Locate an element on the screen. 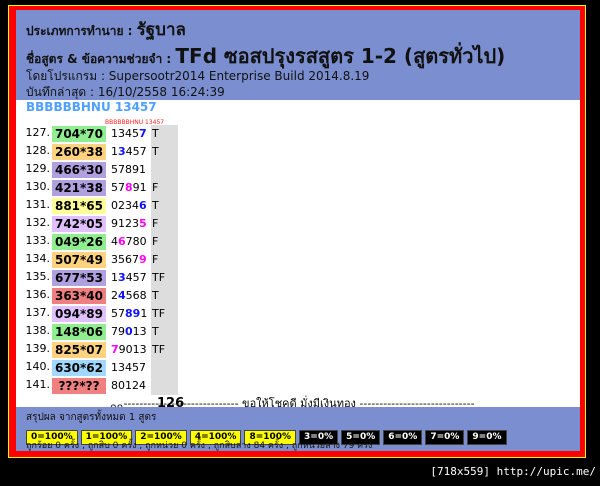  row-pair: 677*53 is located at coordinates (79, 278).